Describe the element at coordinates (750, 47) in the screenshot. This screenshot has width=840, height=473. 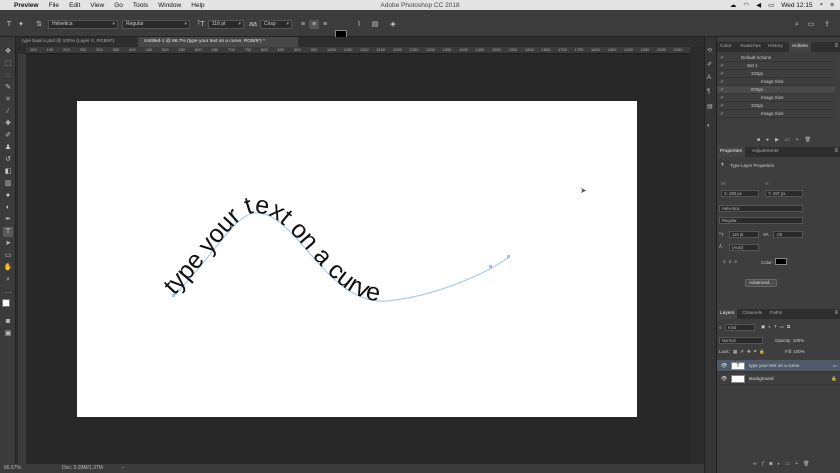
I see `tab-swatches: Swatches` at that location.